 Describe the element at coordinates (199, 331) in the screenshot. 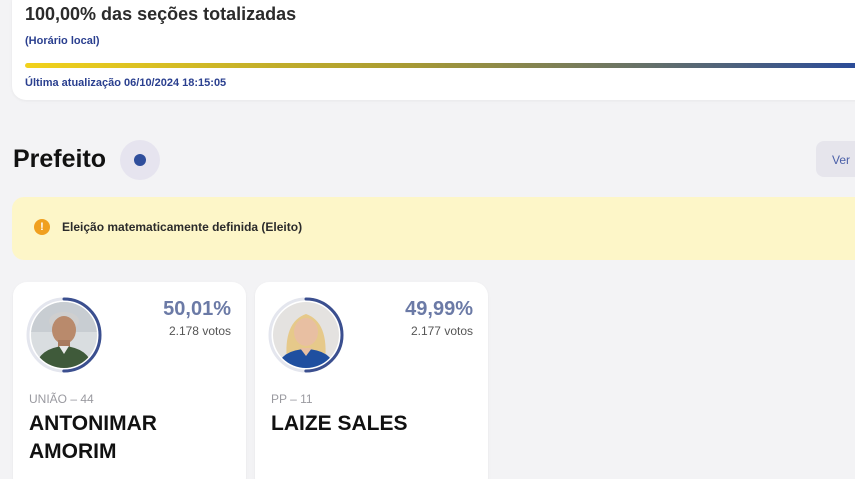

I see `vote-count: 2.178 votos` at that location.